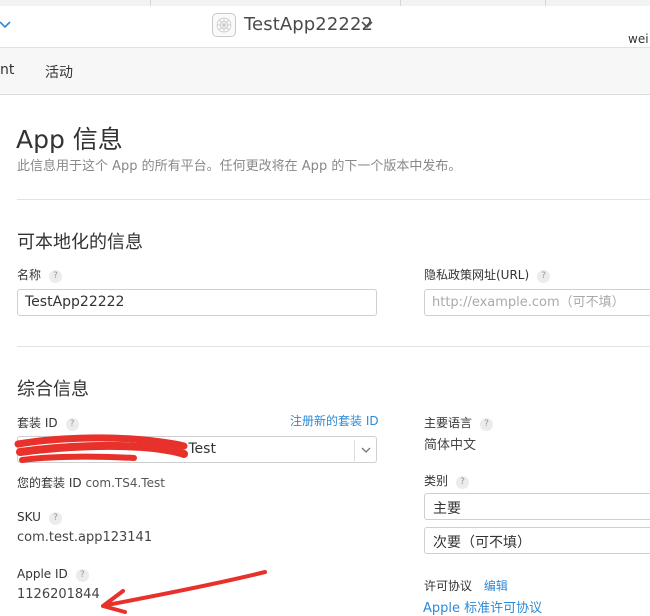 The image size is (650, 616). I want to click on app-title-dropdown: TestApp22222, so click(308, 24).